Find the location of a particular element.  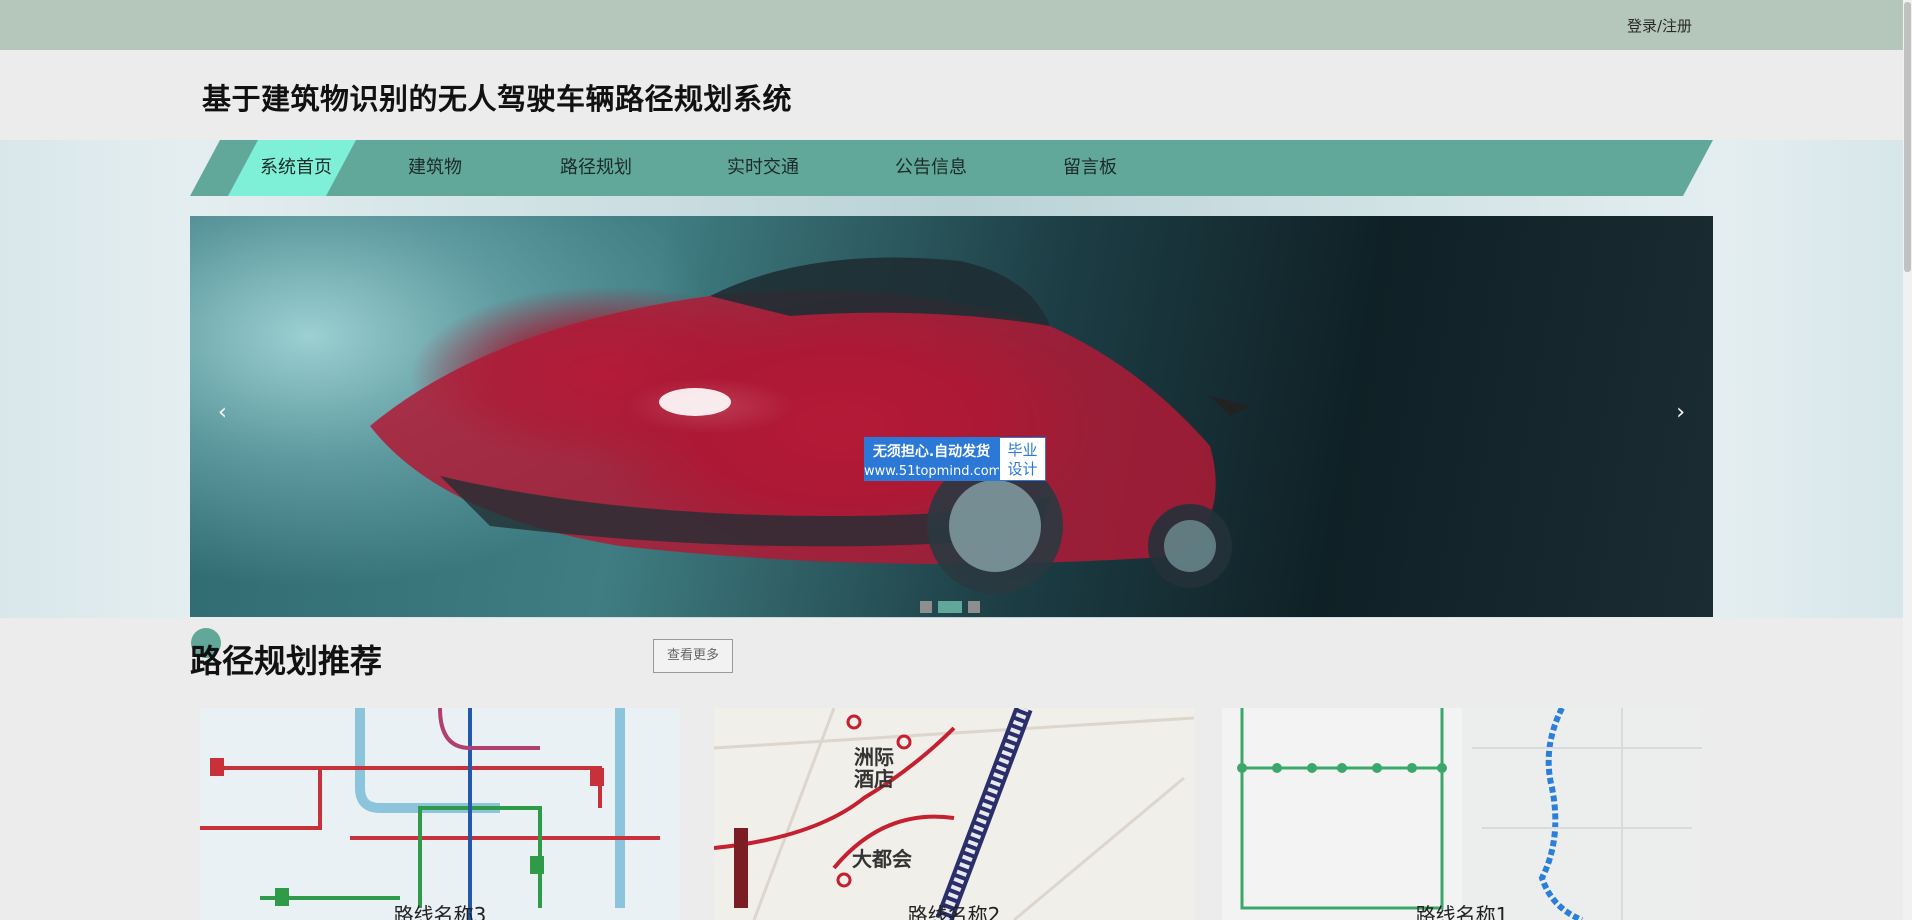

bus-route-map-image is located at coordinates (1462, 814).